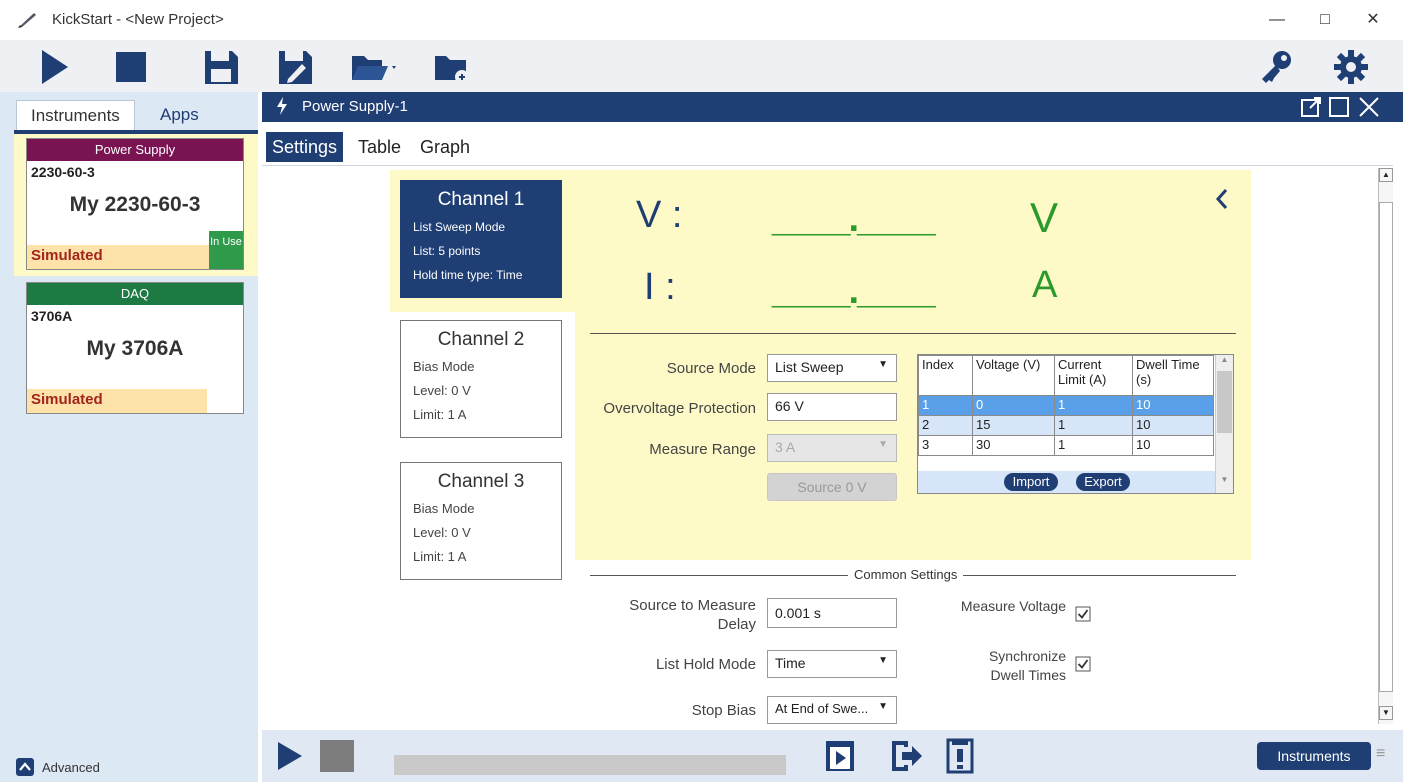 Image resolution: width=1403 pixels, height=782 pixels. I want to click on table-row: 2 15 1 10, so click(1066, 425).